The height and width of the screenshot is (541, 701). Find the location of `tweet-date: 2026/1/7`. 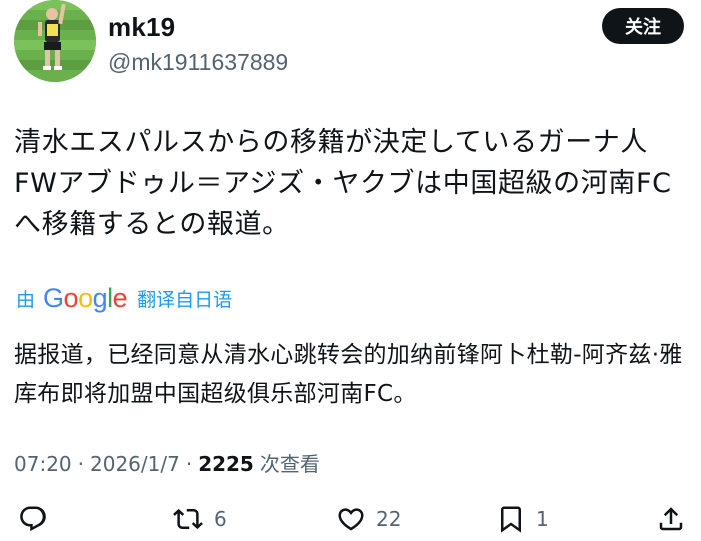

tweet-date: 2026/1/7 is located at coordinates (135, 464).